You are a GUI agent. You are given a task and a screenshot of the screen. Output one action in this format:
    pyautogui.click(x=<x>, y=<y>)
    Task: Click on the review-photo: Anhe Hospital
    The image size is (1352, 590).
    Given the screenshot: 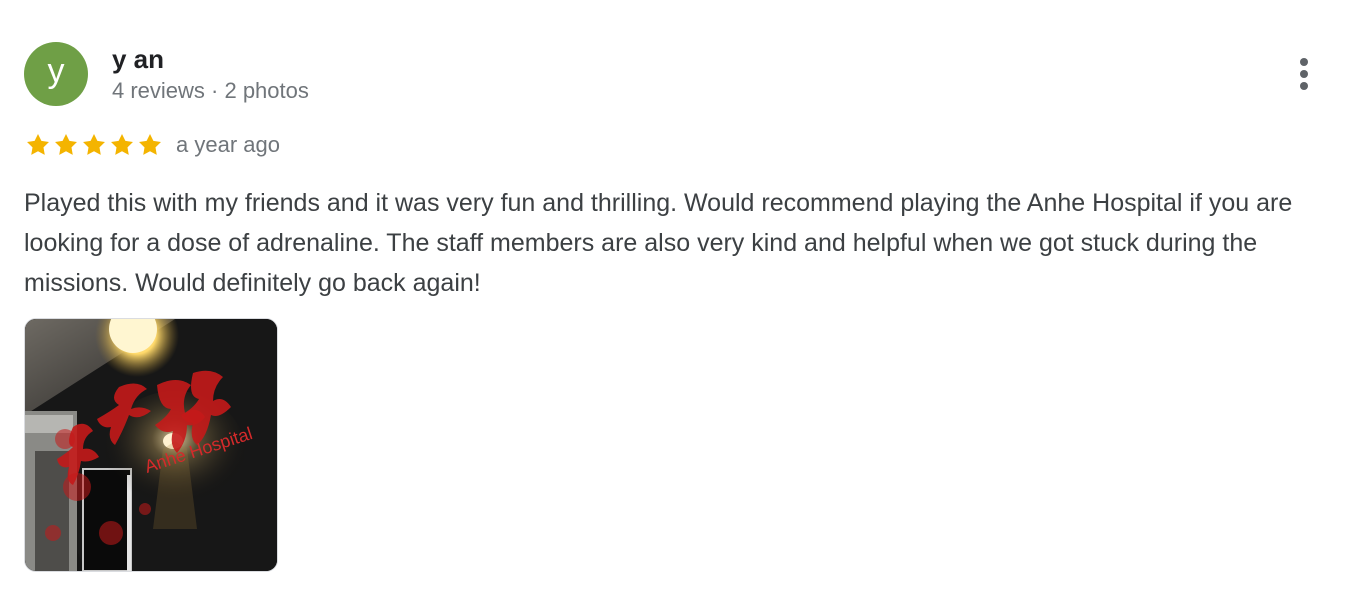 What is the action you would take?
    pyautogui.click(x=151, y=445)
    